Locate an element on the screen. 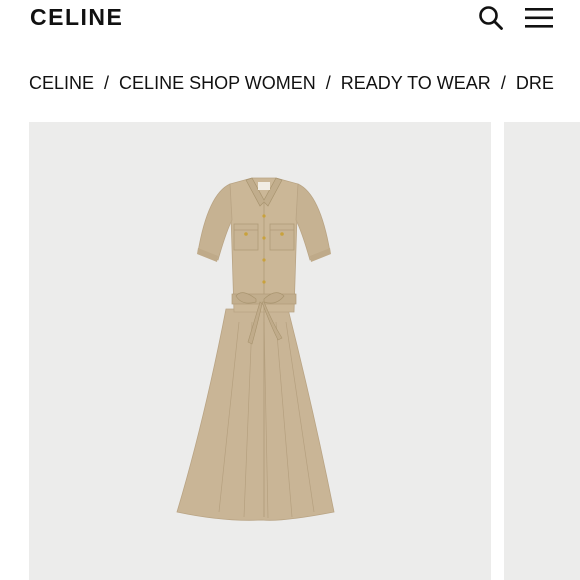 This screenshot has height=580, width=580. hamburger-menu-icon is located at coordinates (539, 18).